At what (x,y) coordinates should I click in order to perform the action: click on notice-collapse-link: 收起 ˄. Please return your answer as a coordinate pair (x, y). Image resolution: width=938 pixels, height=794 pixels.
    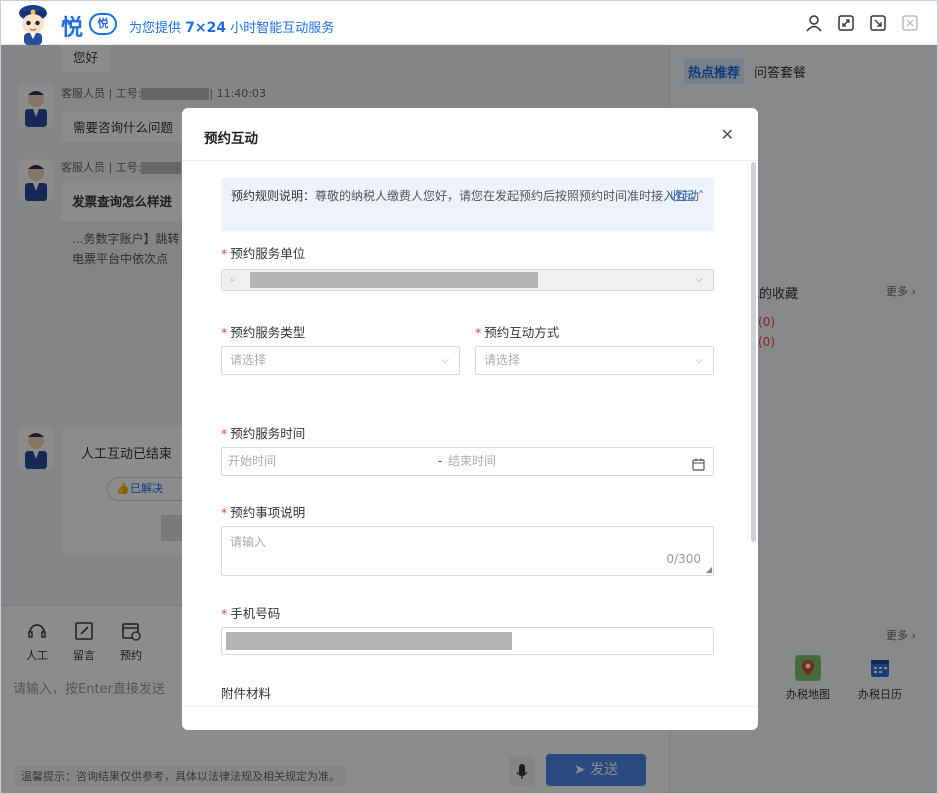
    Looking at the image, I should click on (687, 196).